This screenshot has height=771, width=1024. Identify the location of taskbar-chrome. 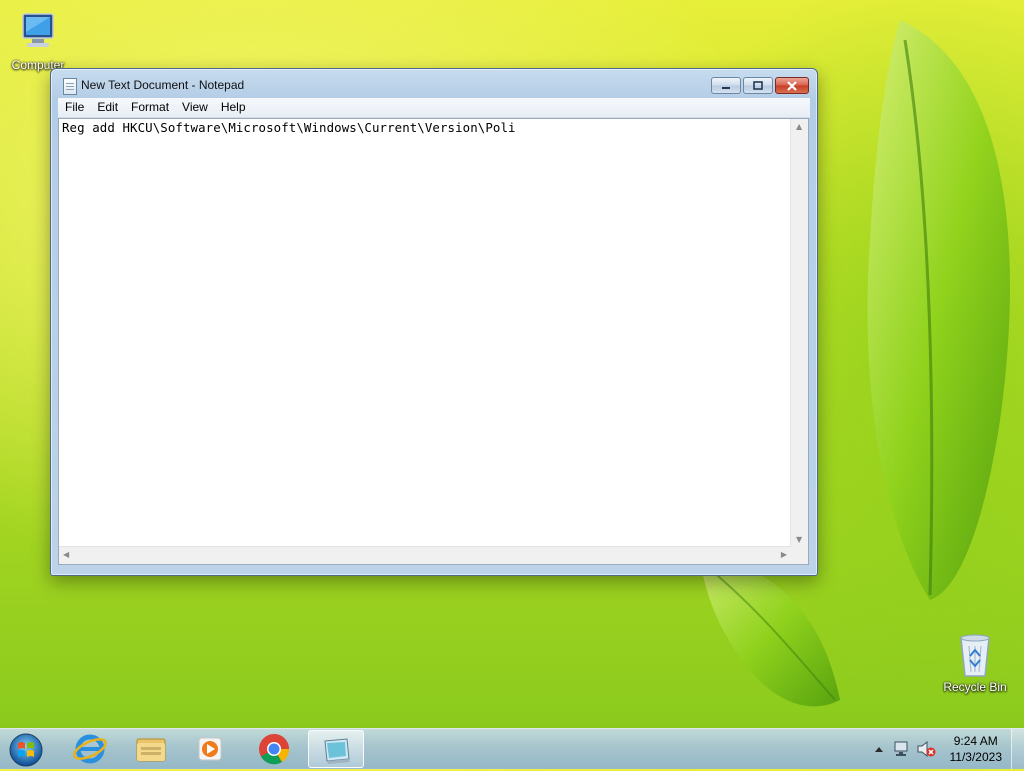
(274, 749).